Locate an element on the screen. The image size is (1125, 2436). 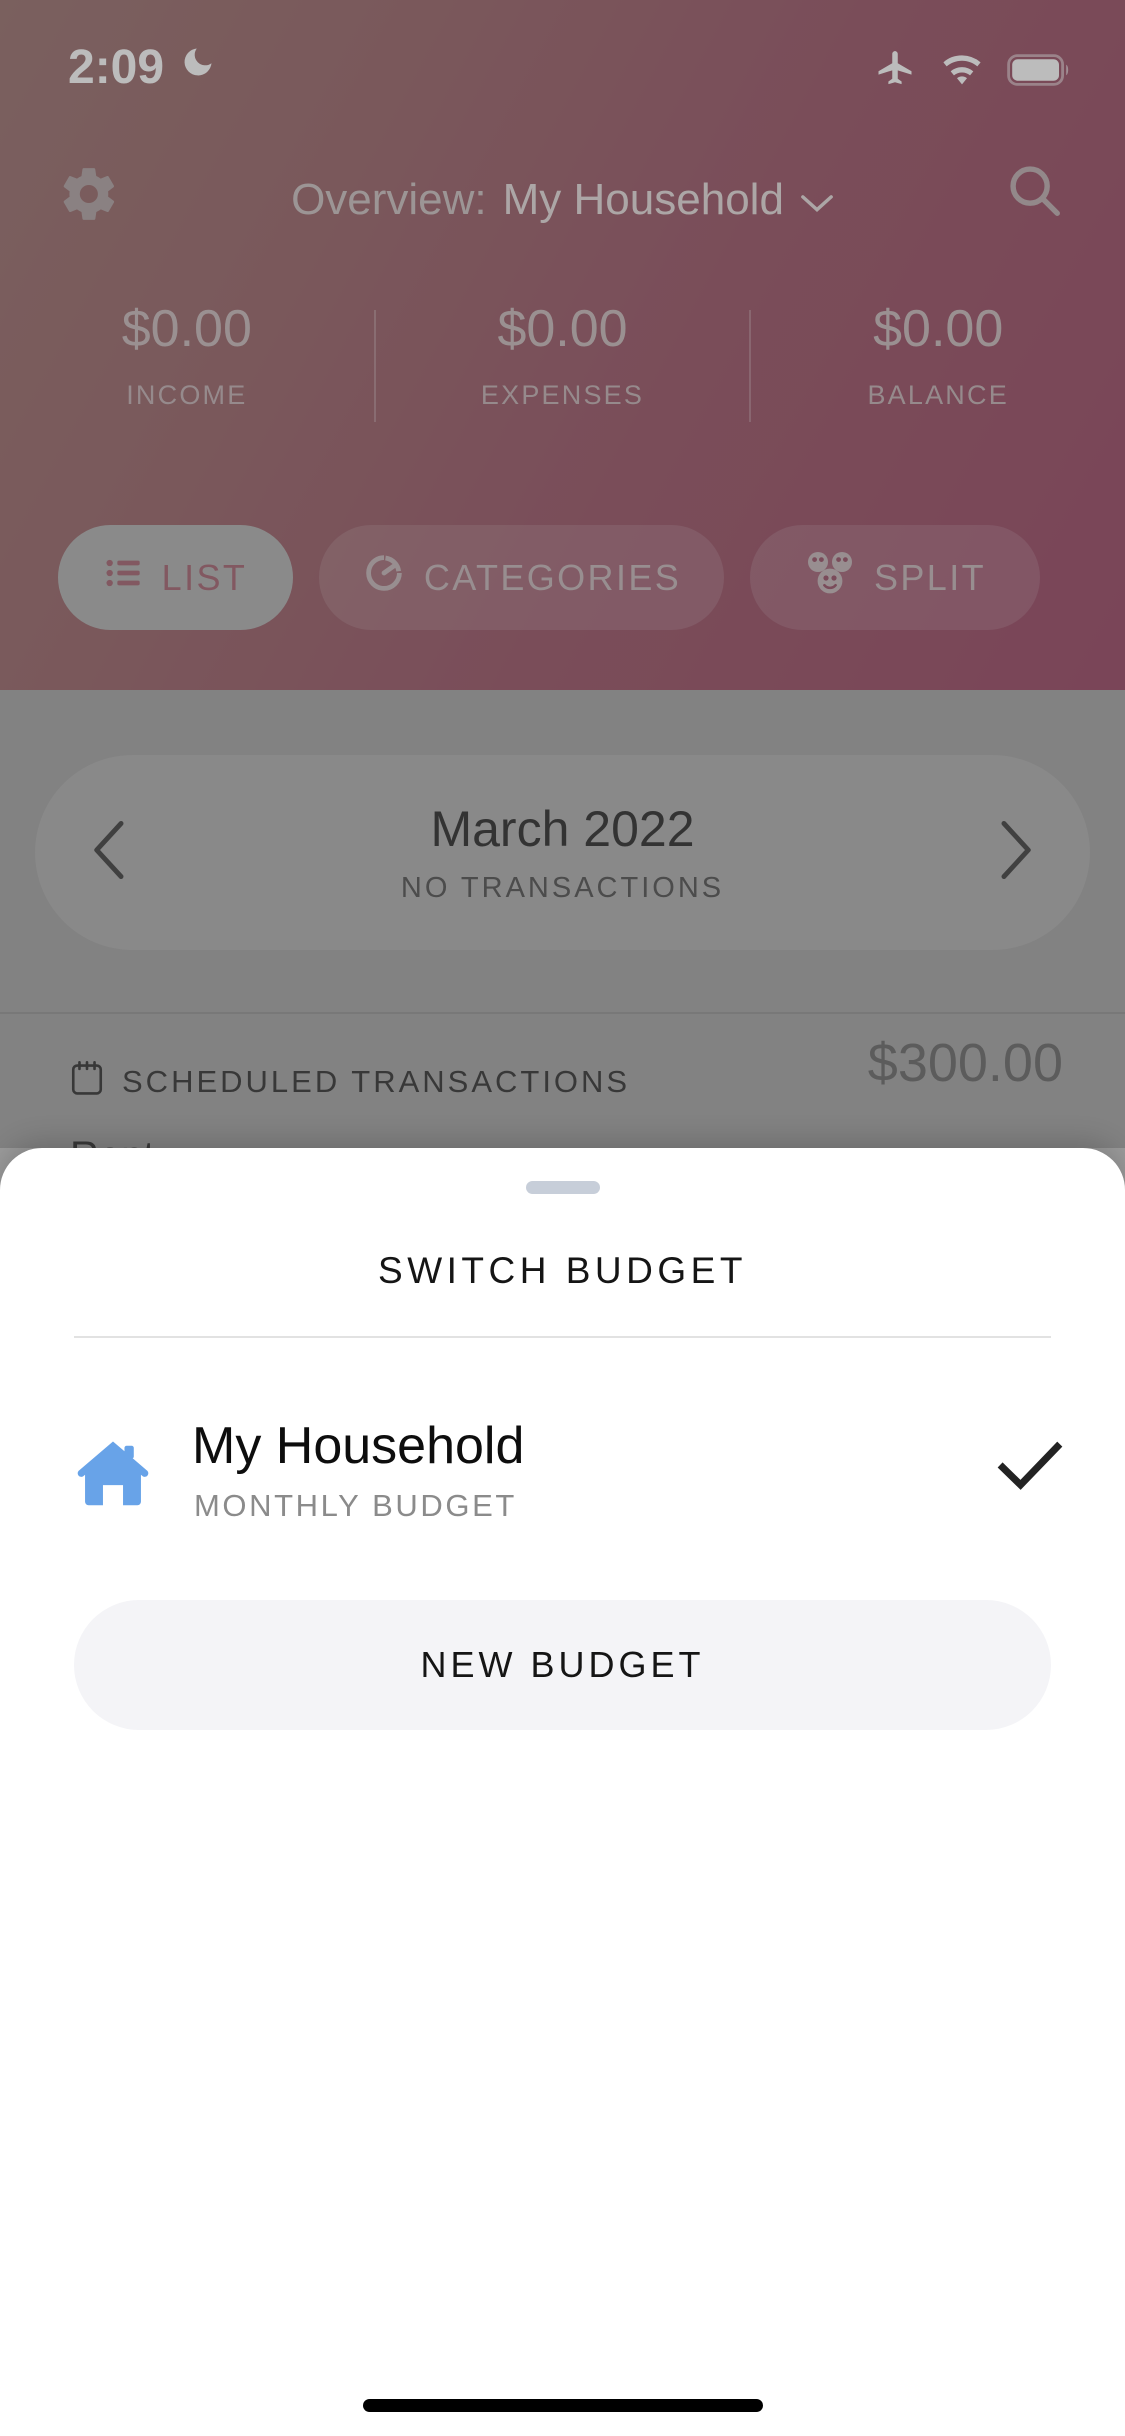
budget-type: MONTHLY BUDGET is located at coordinates (355, 1505).